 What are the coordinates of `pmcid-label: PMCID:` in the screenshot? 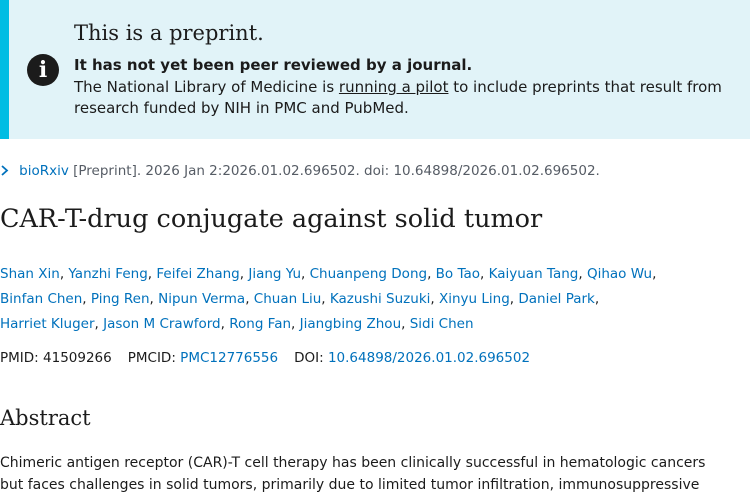 It's located at (154, 358).